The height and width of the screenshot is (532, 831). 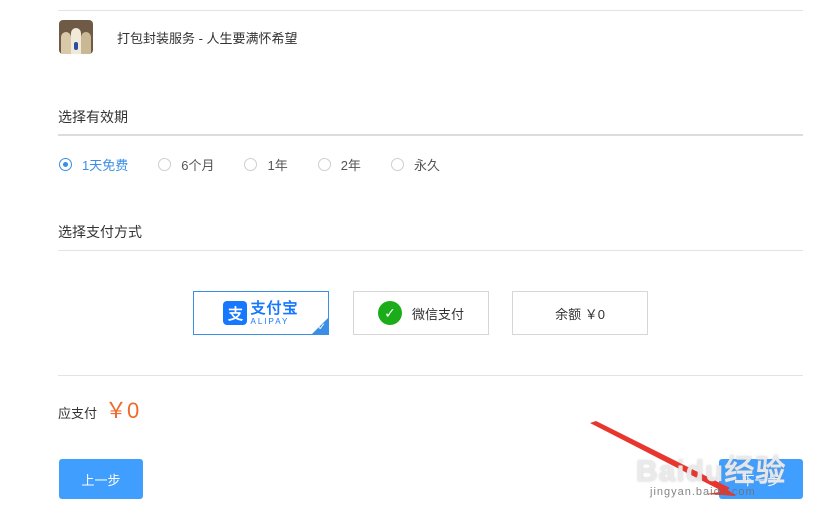 What do you see at coordinates (198, 165) in the screenshot?
I see `option-label: 6个月` at bounding box center [198, 165].